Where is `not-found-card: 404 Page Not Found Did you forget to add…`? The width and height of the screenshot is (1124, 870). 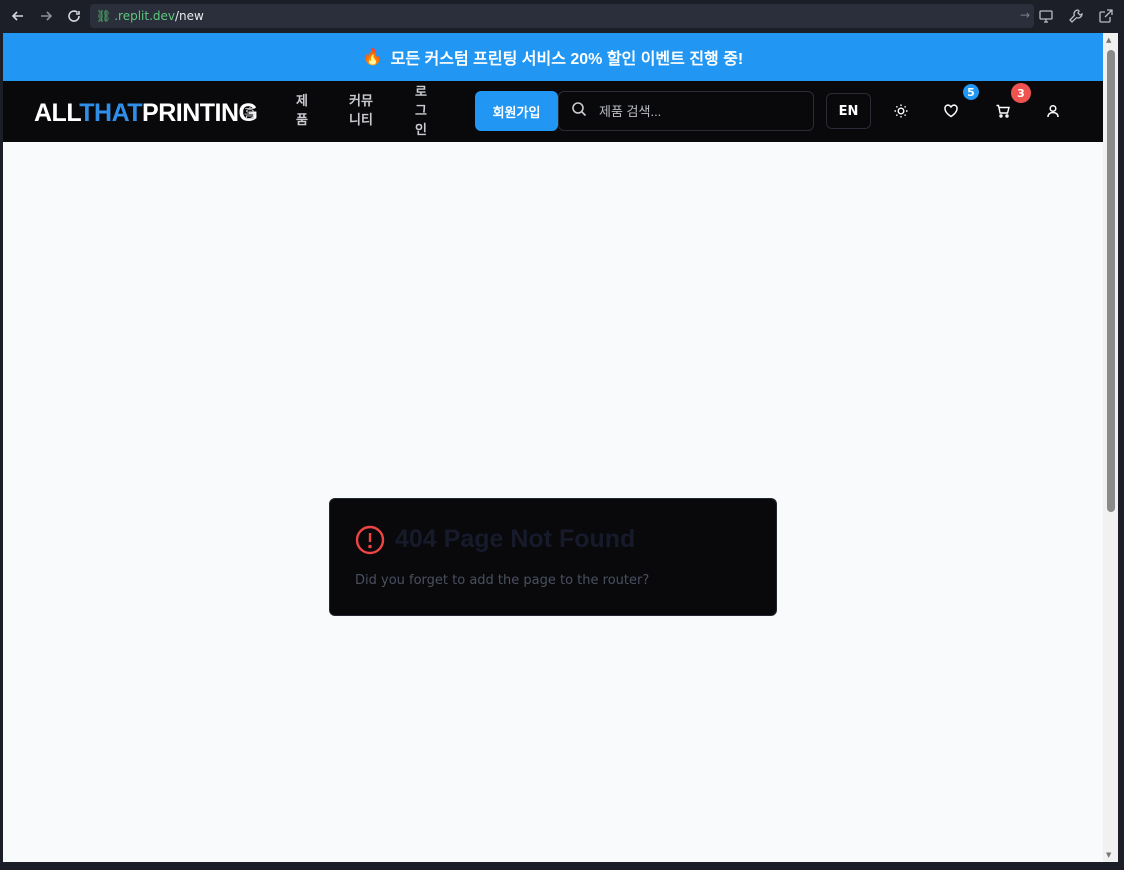
not-found-card: 404 Page Not Found Did you forget to add… is located at coordinates (553, 557).